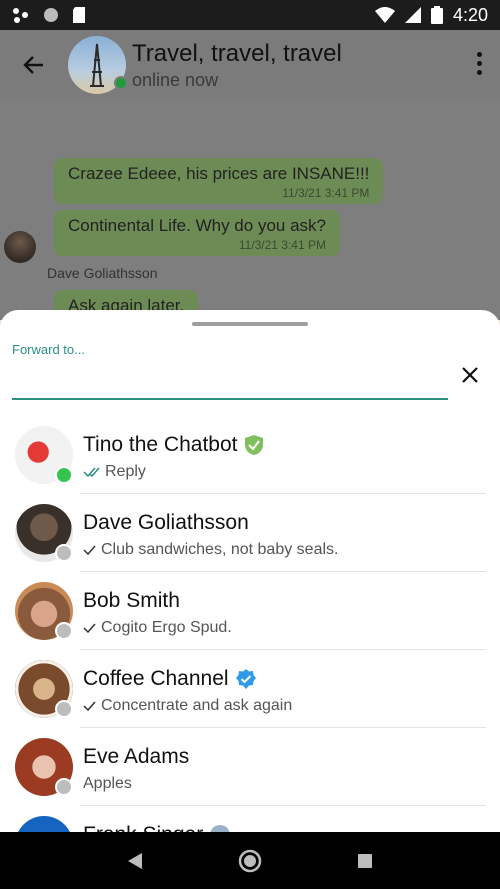  I want to click on chat-subtitle: online now, so click(175, 79).